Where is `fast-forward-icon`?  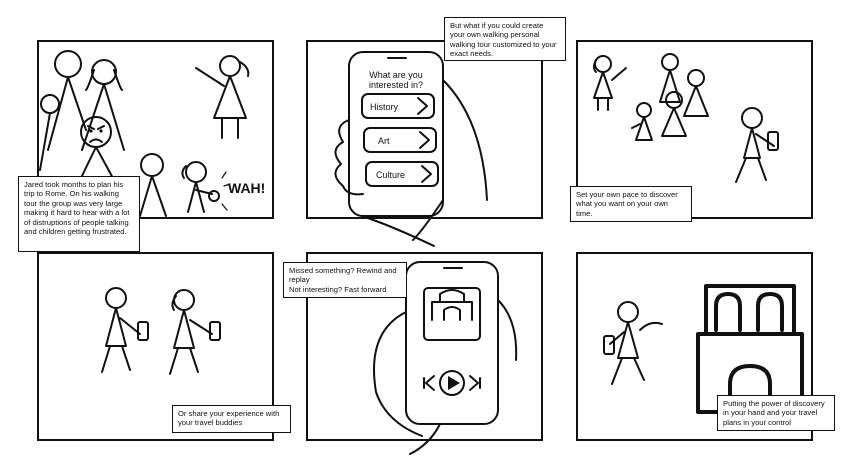
fast-forward-icon is located at coordinates (475, 383).